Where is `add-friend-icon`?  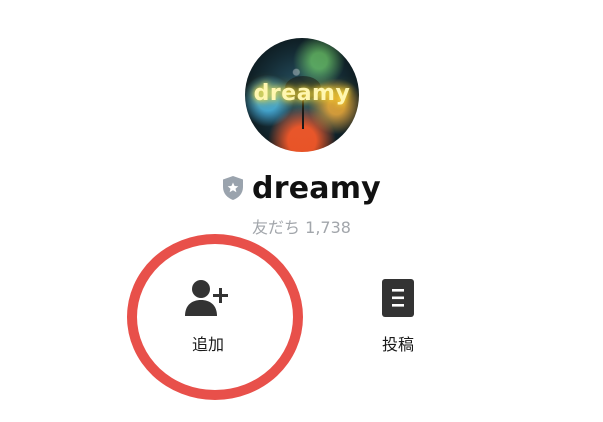 add-friend-icon is located at coordinates (206, 298).